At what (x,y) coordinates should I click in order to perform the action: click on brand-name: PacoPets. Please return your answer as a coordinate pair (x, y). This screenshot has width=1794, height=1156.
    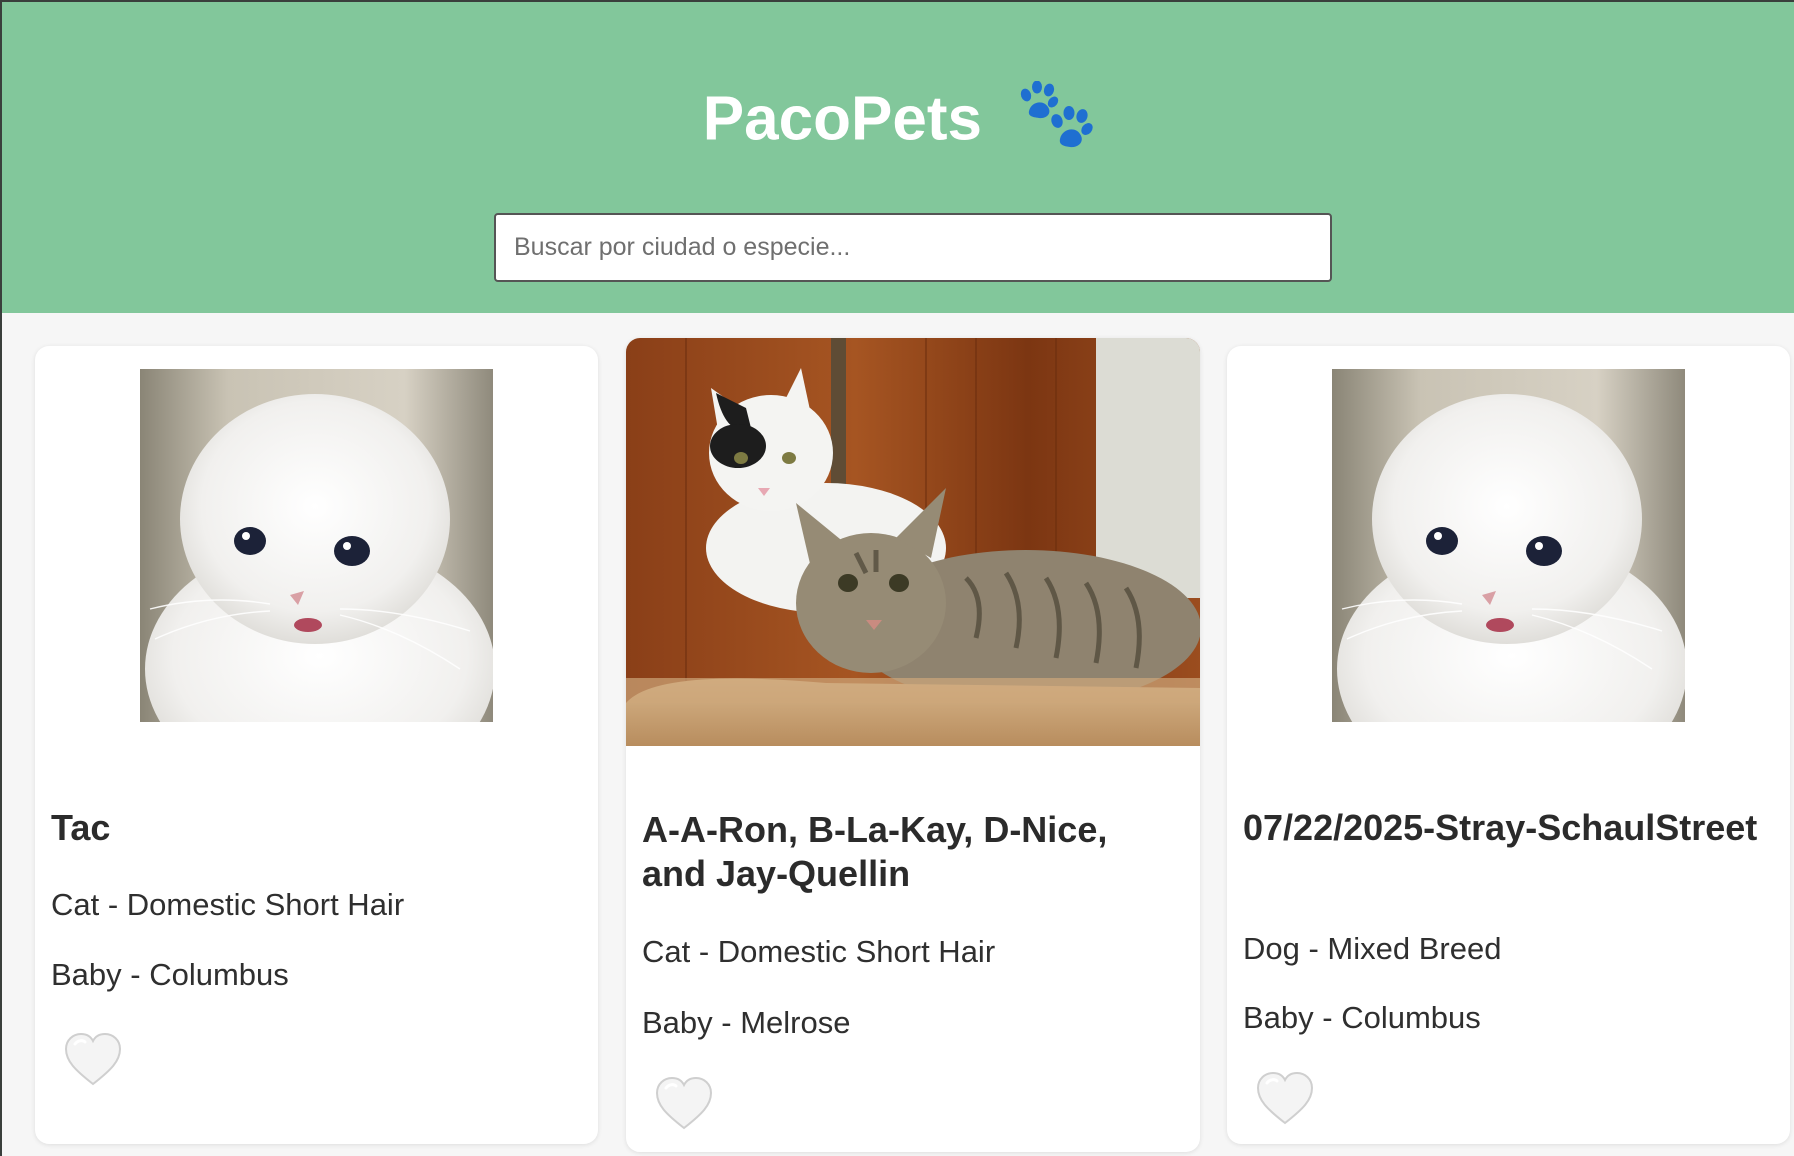
    Looking at the image, I should click on (842, 119).